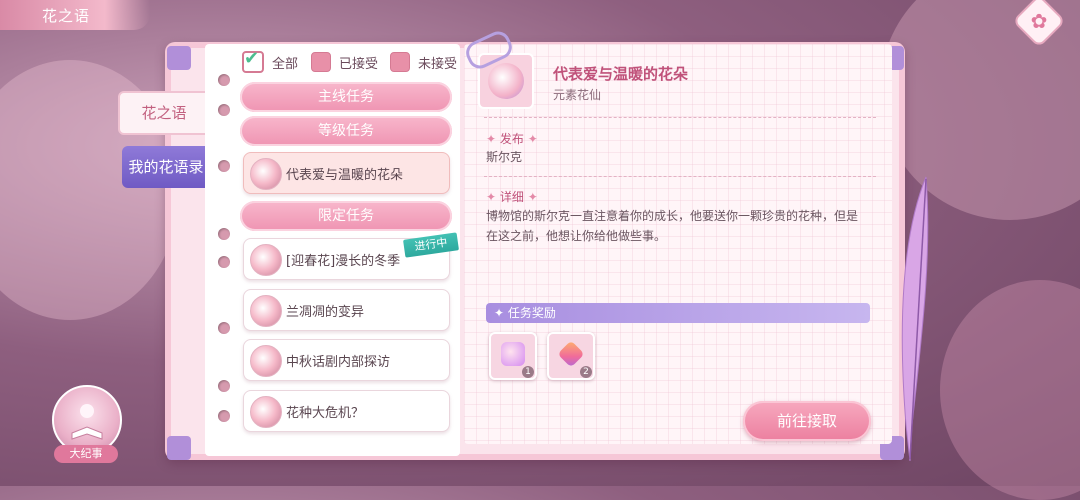 Image resolution: width=1080 pixels, height=500 pixels. I want to click on reward-item: 2, so click(571, 356).